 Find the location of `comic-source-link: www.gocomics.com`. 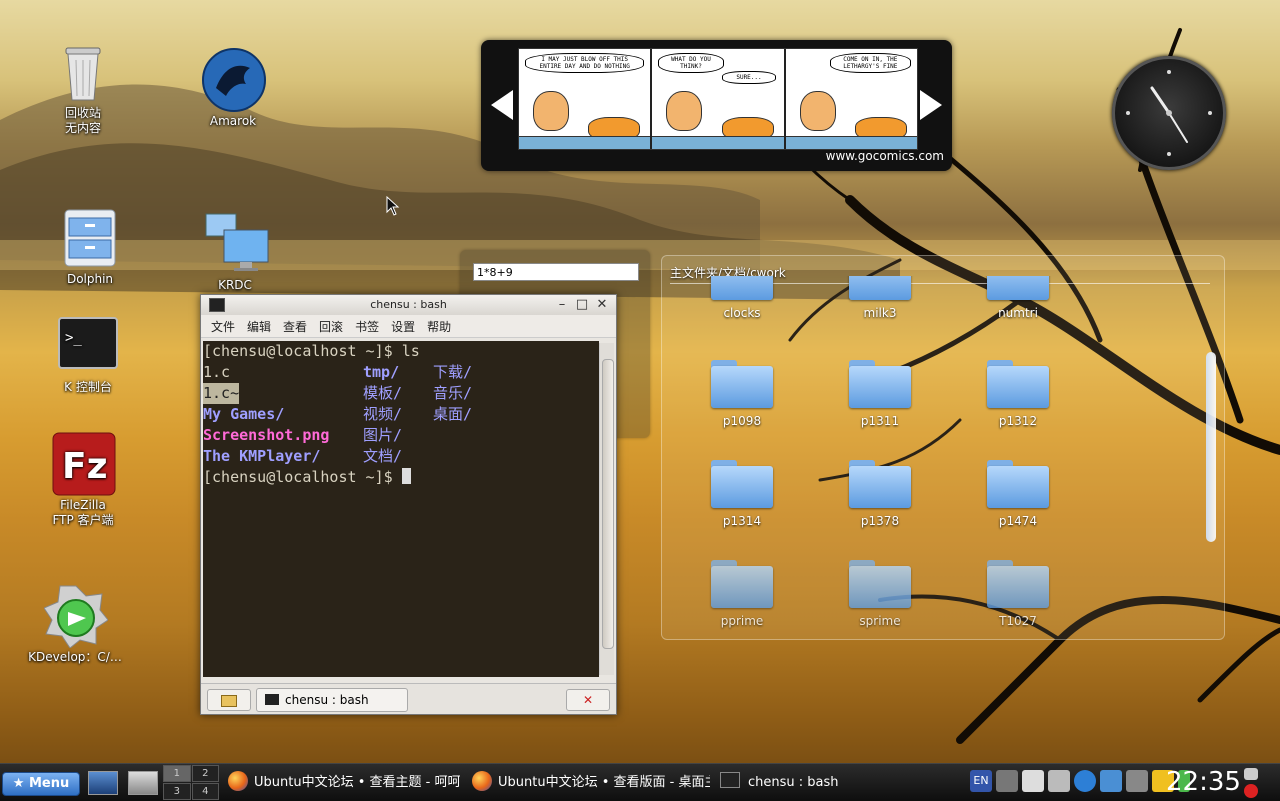

comic-source-link: www.gocomics.com is located at coordinates (885, 156).